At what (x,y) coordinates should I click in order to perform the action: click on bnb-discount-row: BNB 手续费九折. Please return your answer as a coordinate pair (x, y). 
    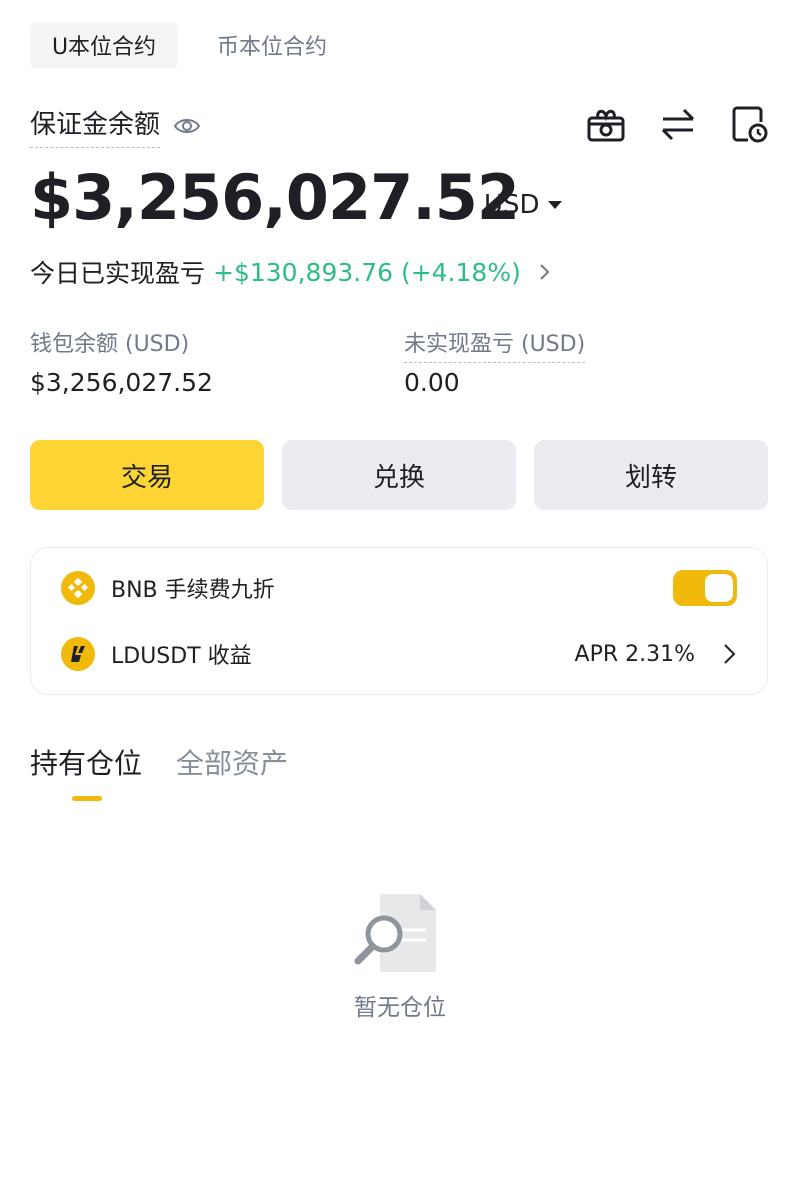
    Looking at the image, I should click on (399, 588).